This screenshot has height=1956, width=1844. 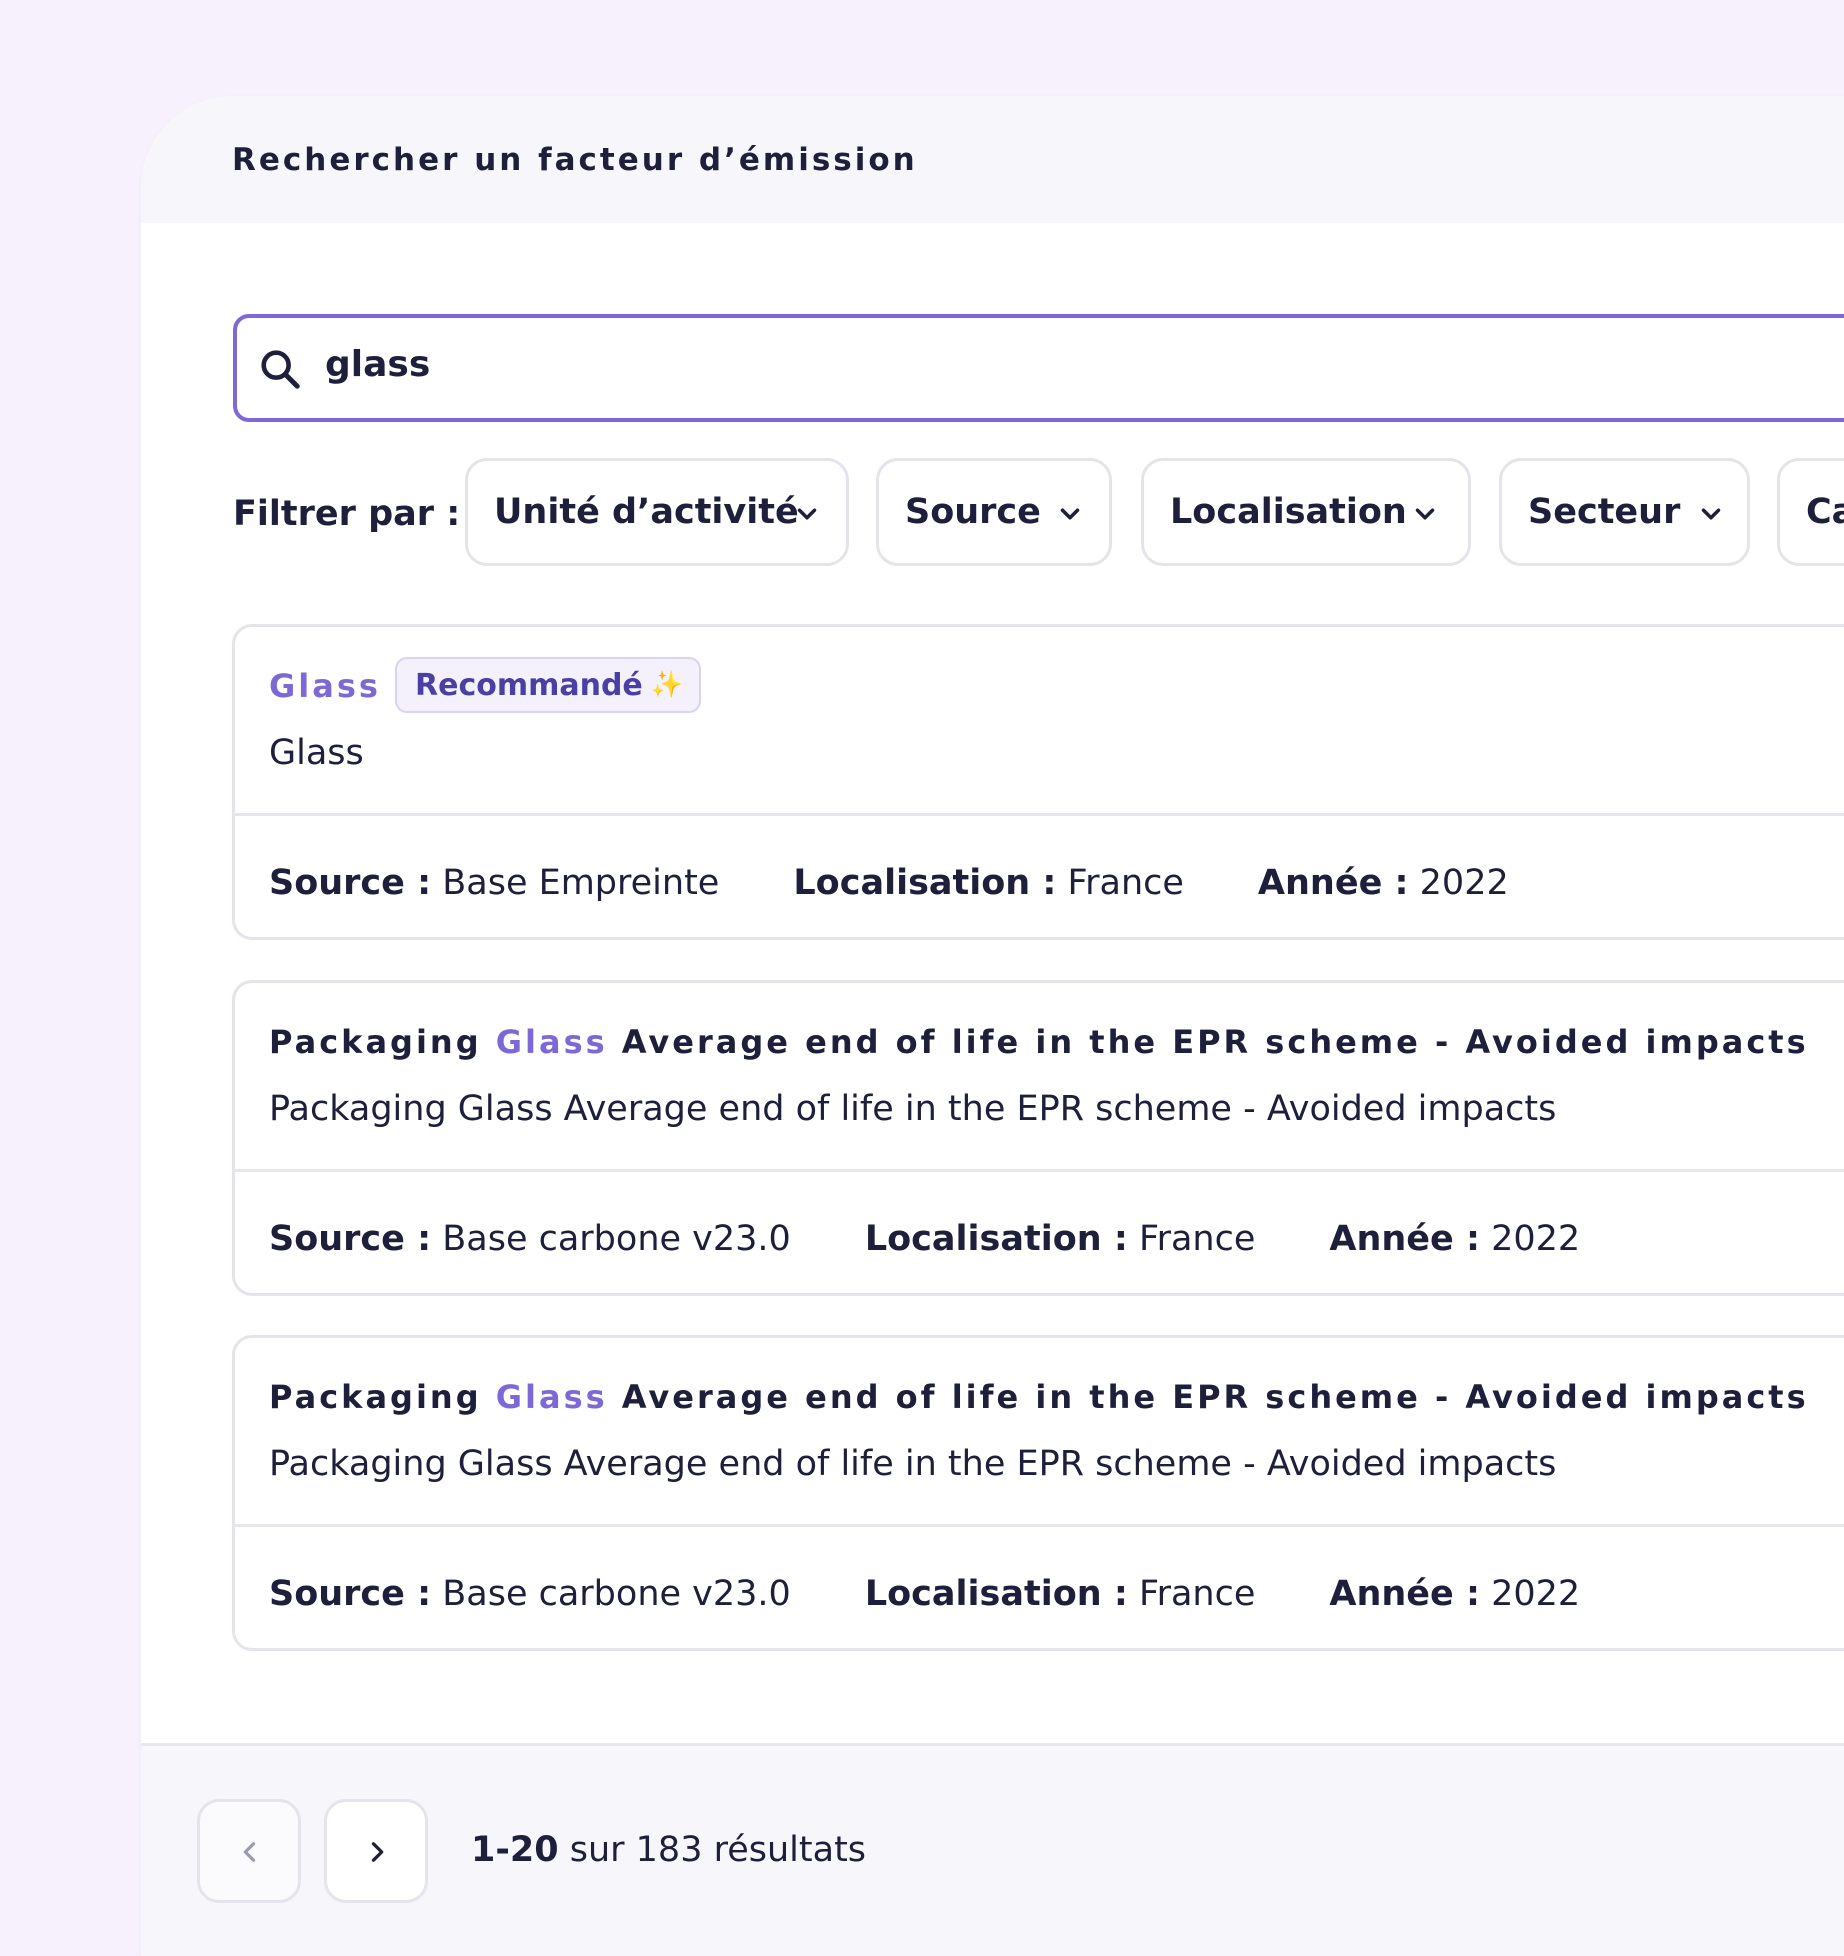 I want to click on filter-sector-dropdown: Secteur, so click(x=1624, y=512).